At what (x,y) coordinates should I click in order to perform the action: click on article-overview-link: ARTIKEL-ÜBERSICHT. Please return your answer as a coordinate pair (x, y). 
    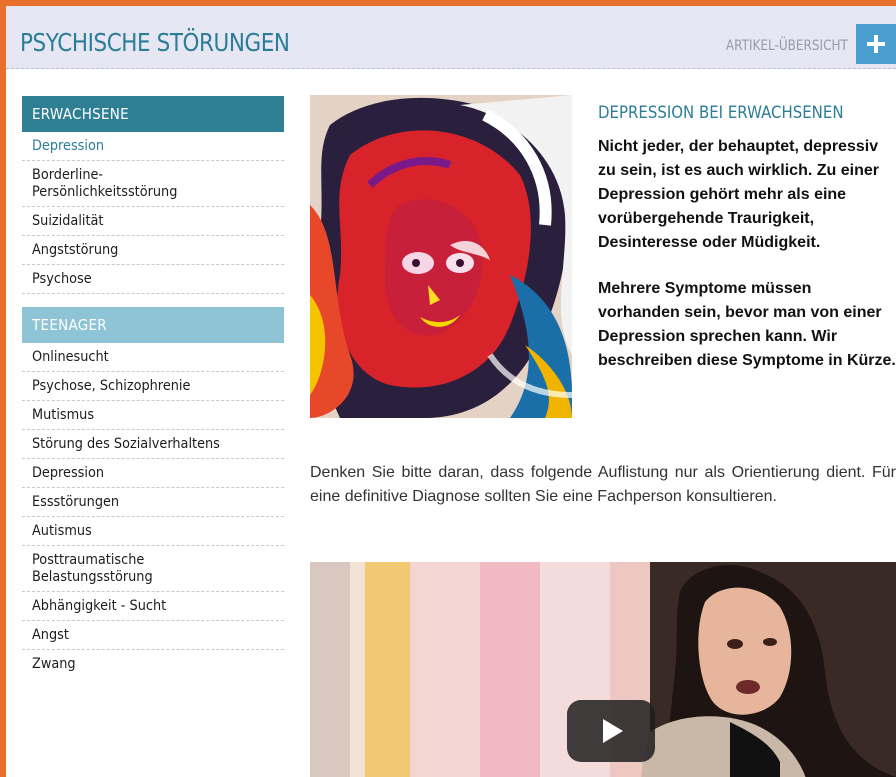
    Looking at the image, I should click on (787, 46).